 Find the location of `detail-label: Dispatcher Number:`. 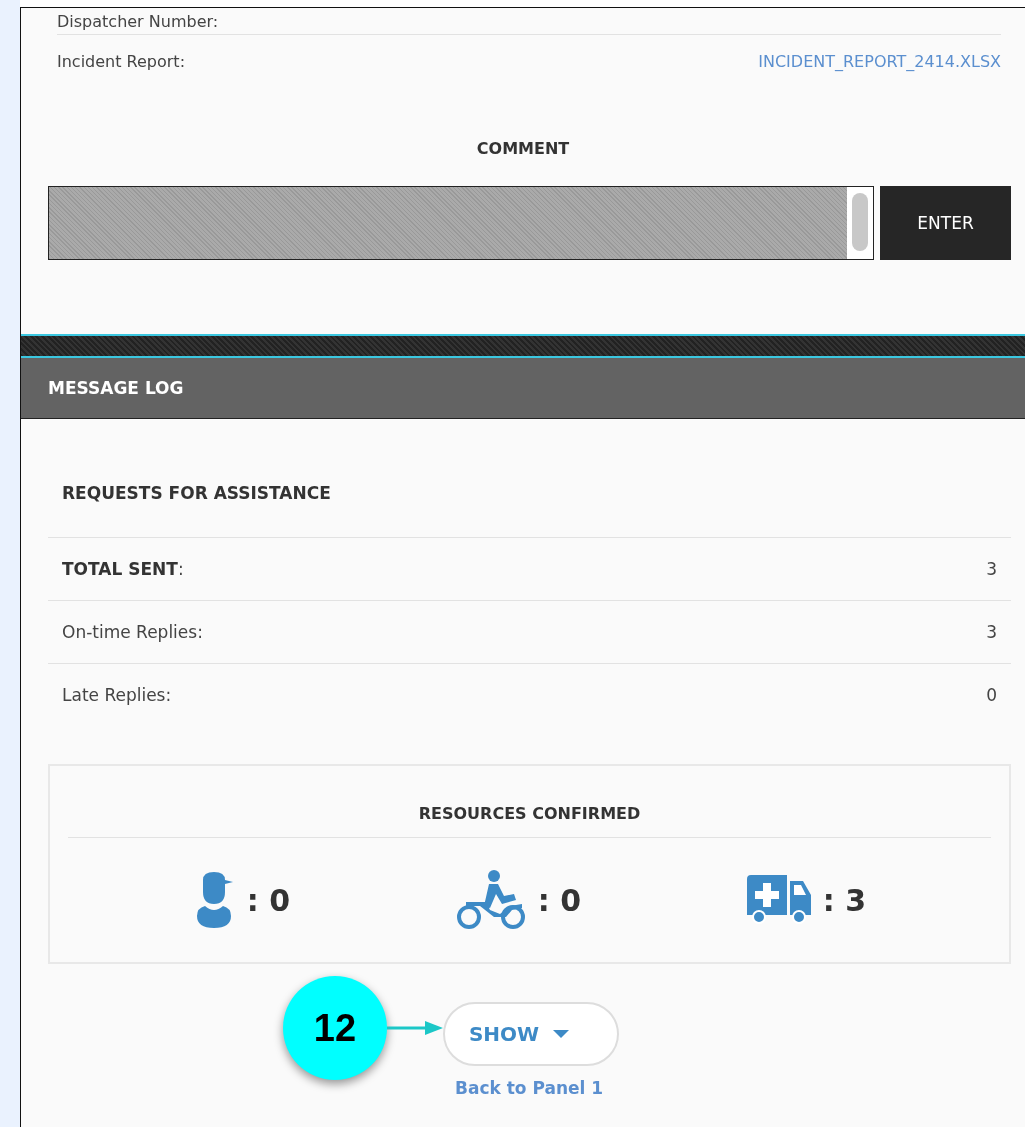

detail-label: Dispatcher Number: is located at coordinates (138, 21).